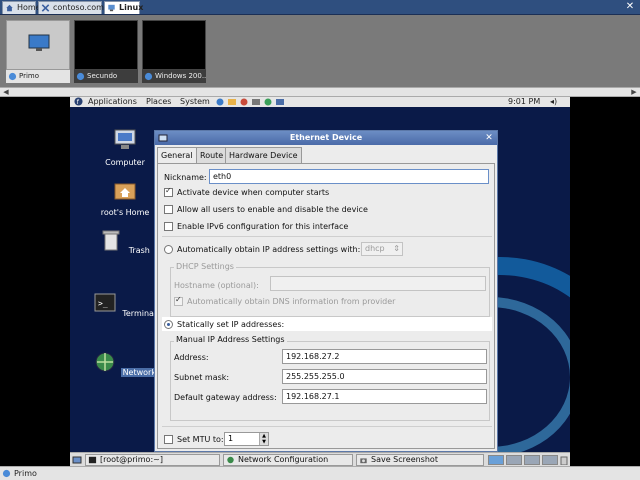 Image resolution: width=640 pixels, height=480 pixels. What do you see at coordinates (139, 372) in the screenshot?
I see `icon-label: Network` at bounding box center [139, 372].